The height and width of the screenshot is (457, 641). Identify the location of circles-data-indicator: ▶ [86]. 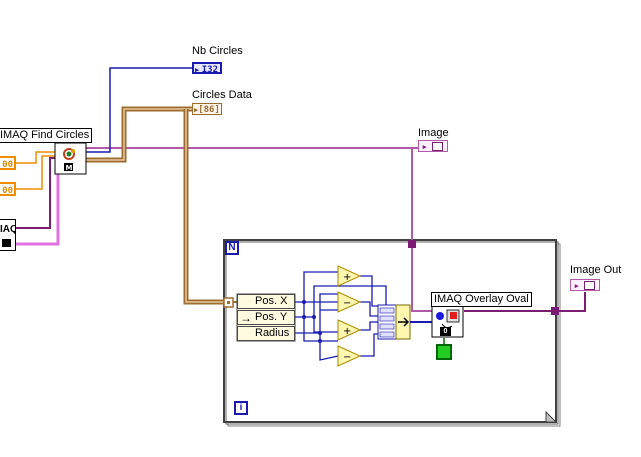
(207, 109).